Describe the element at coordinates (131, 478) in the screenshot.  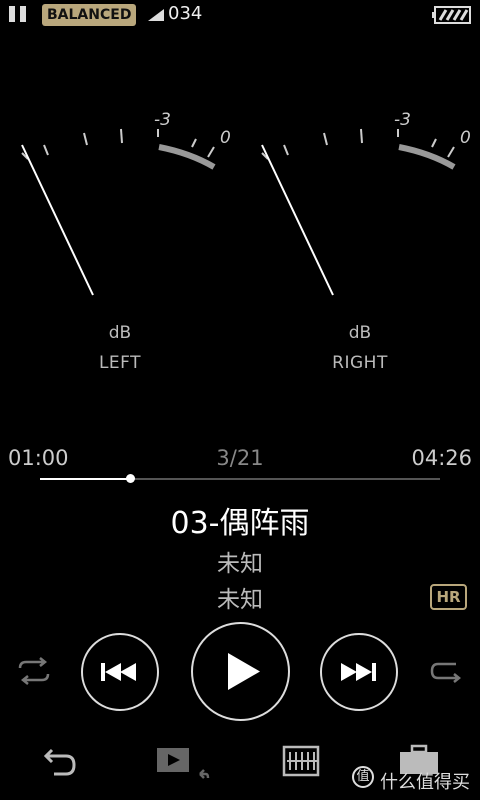
I see `progress-knob` at that location.